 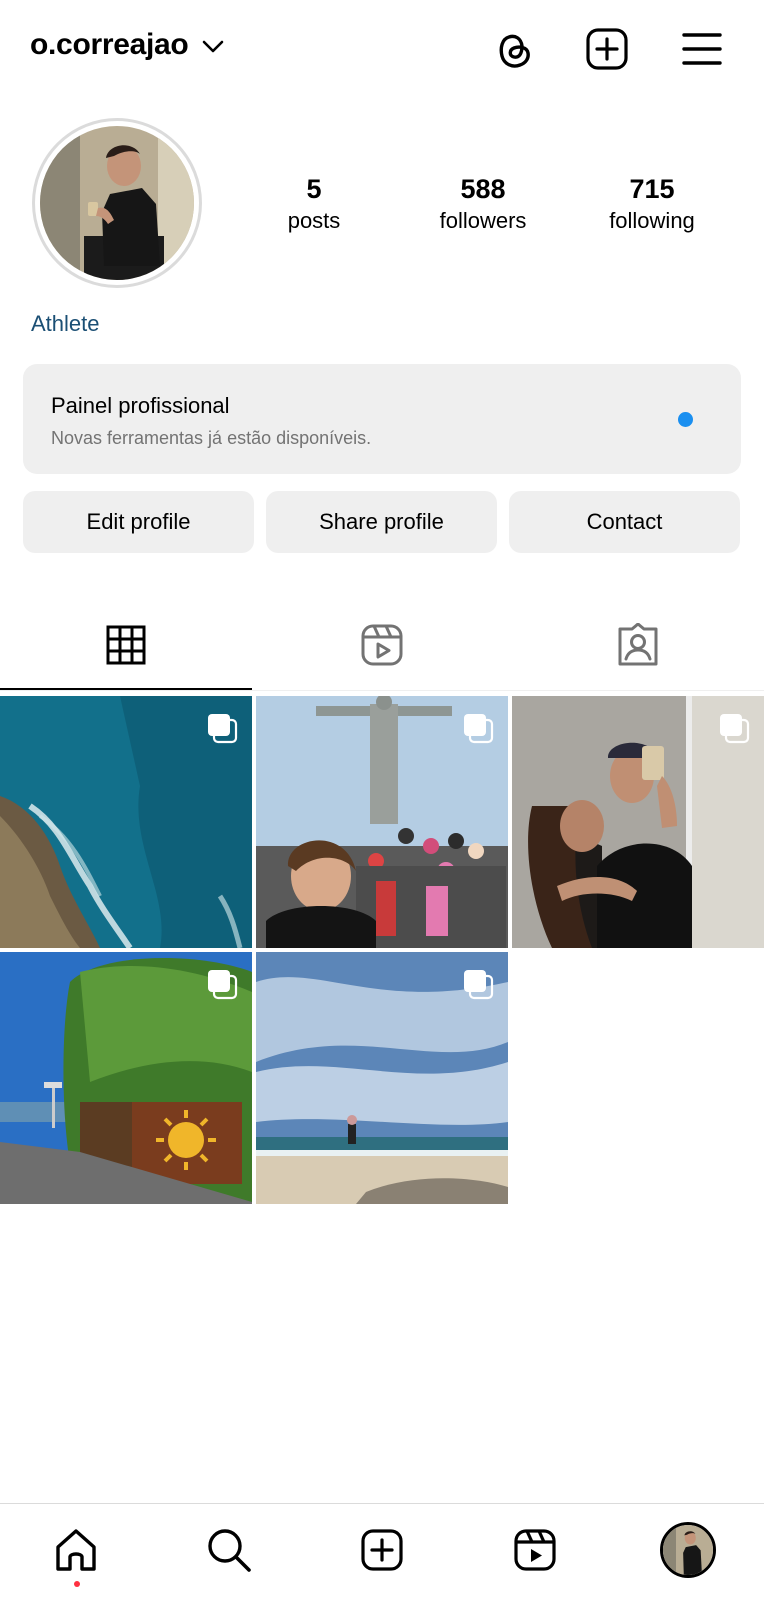 I want to click on search-icon, so click(x=229, y=1550).